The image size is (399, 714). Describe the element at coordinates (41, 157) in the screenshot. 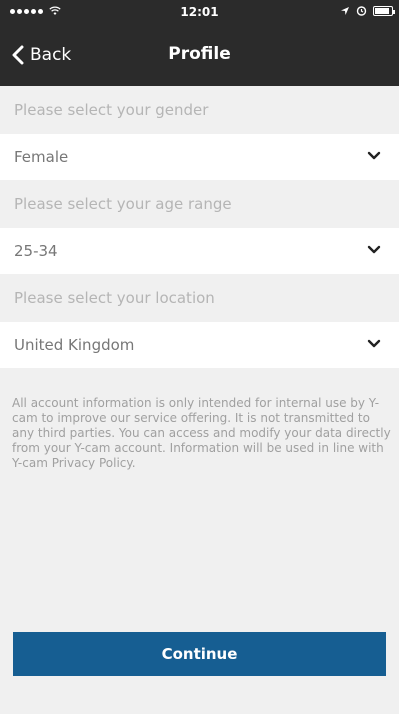

I see `gender-value: Female` at that location.